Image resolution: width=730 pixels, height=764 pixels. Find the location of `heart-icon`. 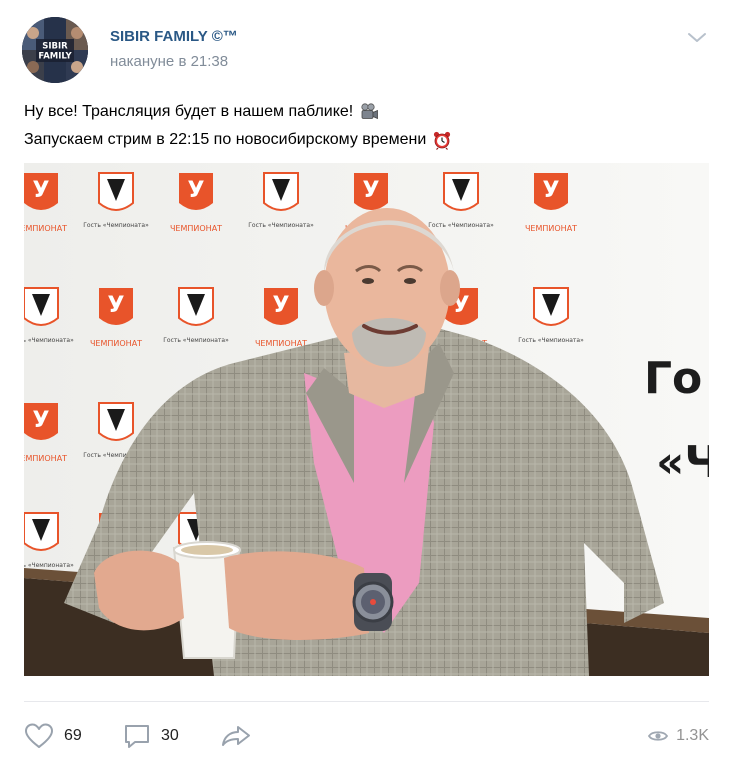

heart-icon is located at coordinates (39, 735).